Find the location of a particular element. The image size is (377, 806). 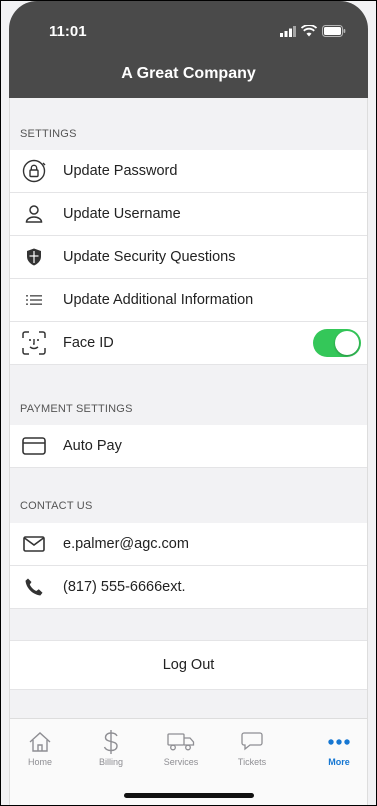

phone-row: (817) 555-6666ext. is located at coordinates (188, 587).